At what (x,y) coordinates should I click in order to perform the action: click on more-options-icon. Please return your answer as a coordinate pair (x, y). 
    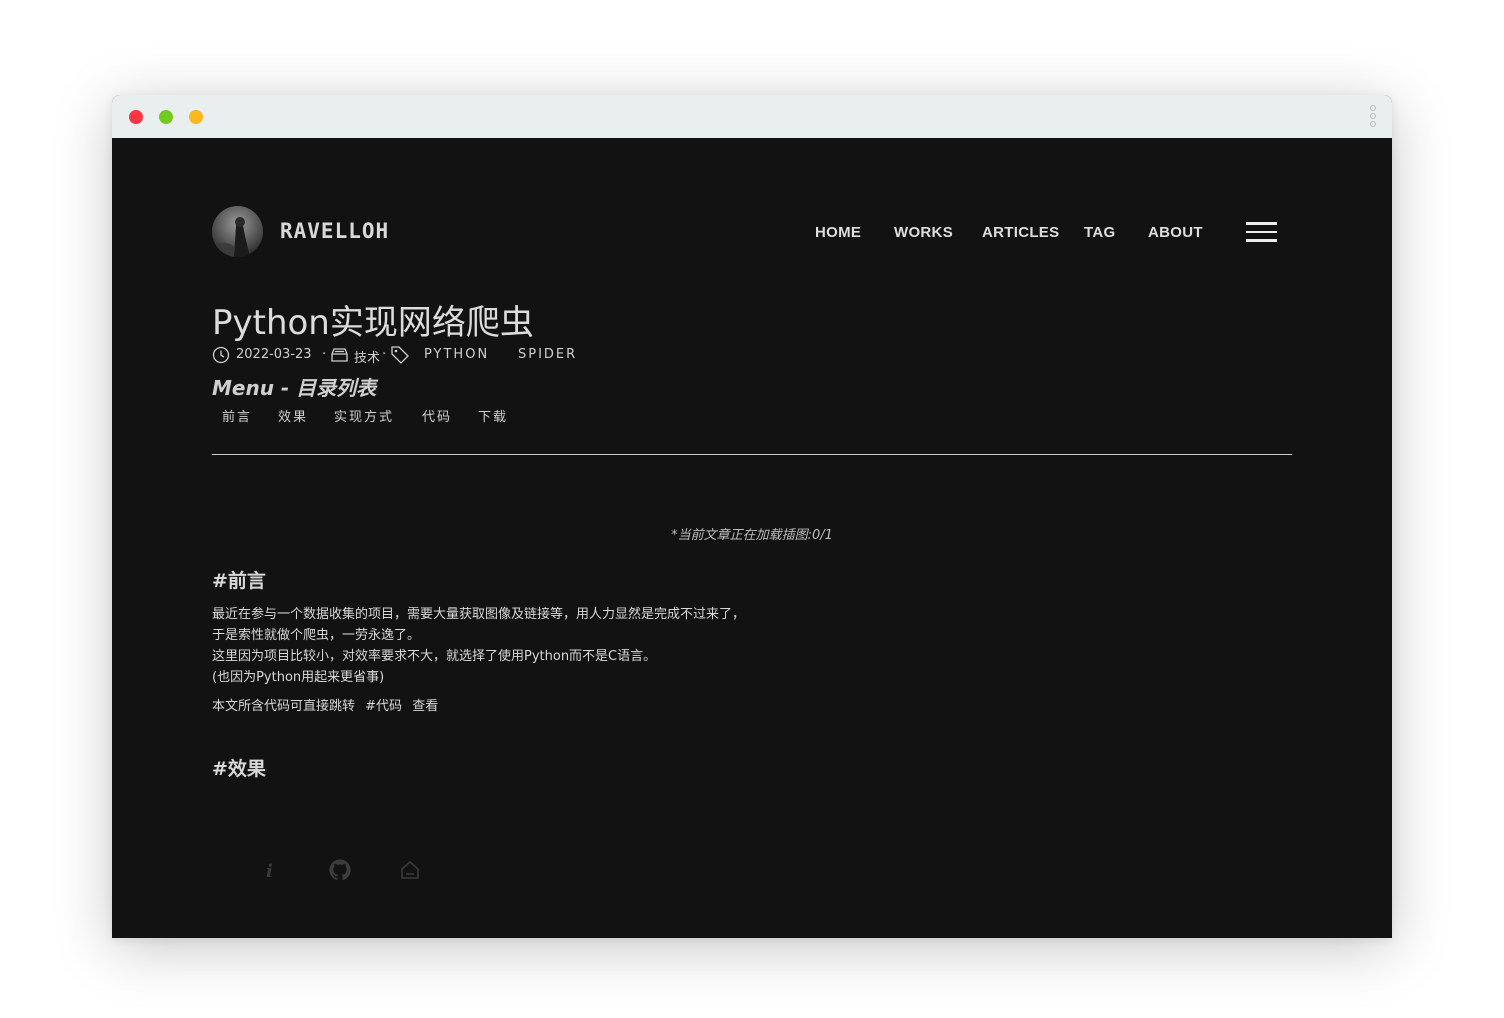
    Looking at the image, I should click on (1374, 117).